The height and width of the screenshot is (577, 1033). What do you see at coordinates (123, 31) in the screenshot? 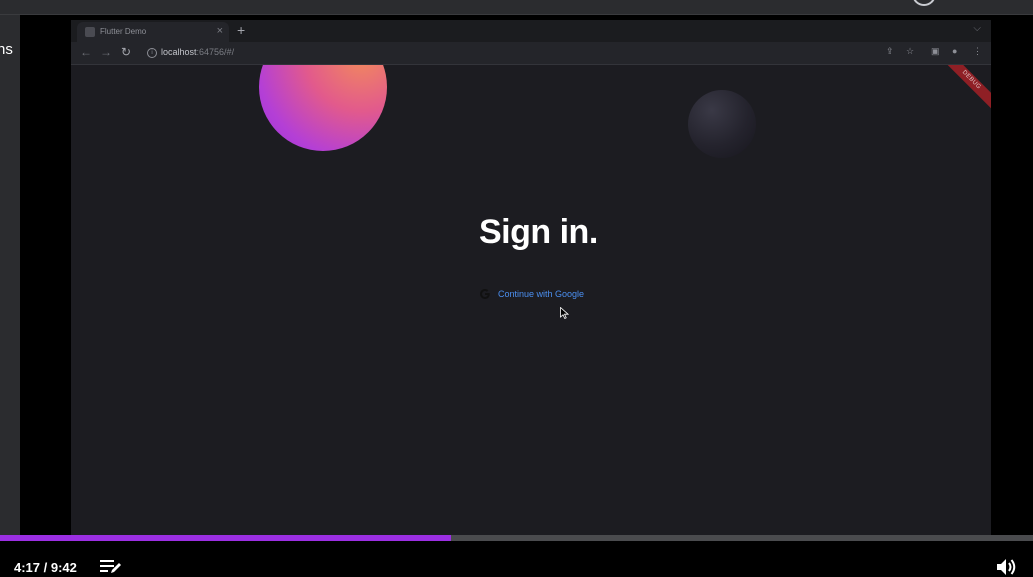
I see `tab-title: Flutter Demo` at bounding box center [123, 31].